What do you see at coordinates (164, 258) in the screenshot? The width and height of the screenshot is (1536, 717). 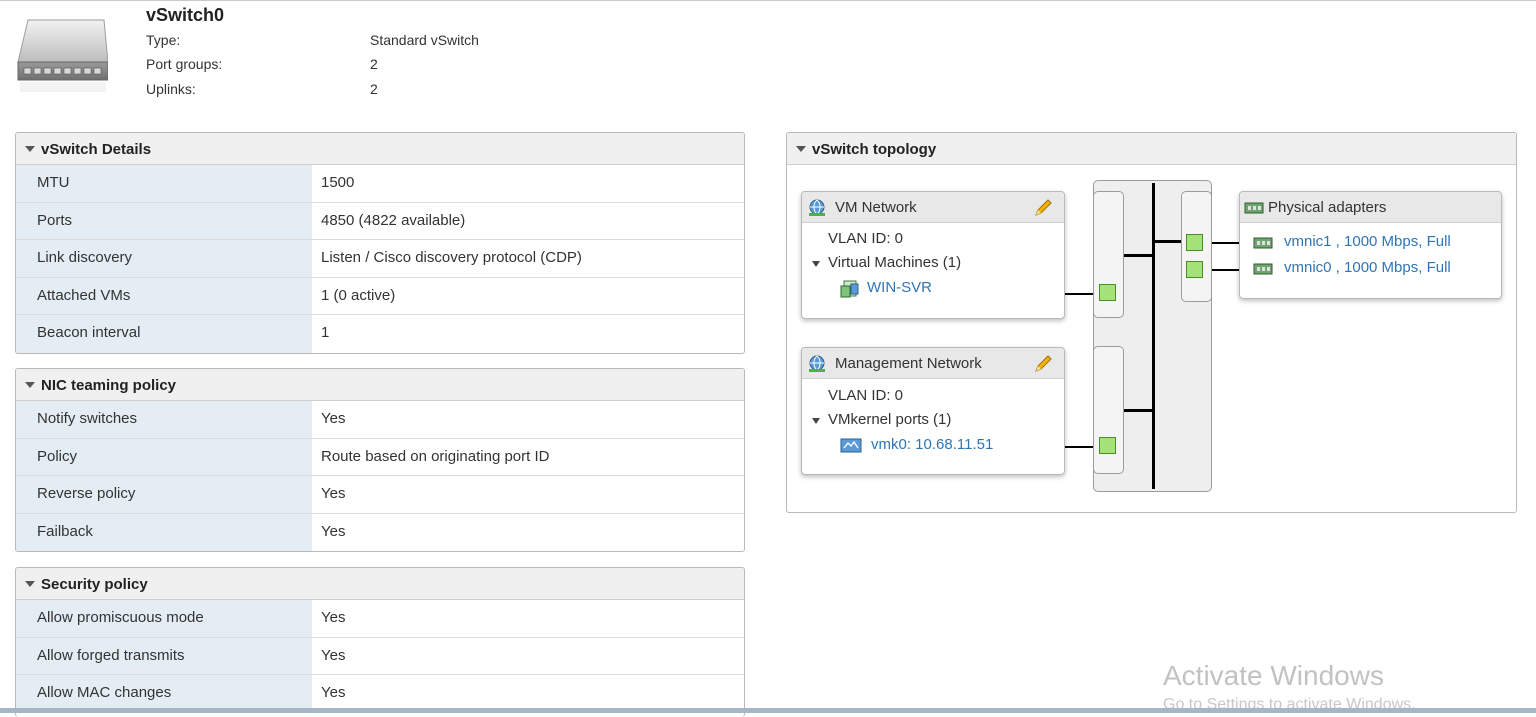 I see `property-label: Link discovery` at bounding box center [164, 258].